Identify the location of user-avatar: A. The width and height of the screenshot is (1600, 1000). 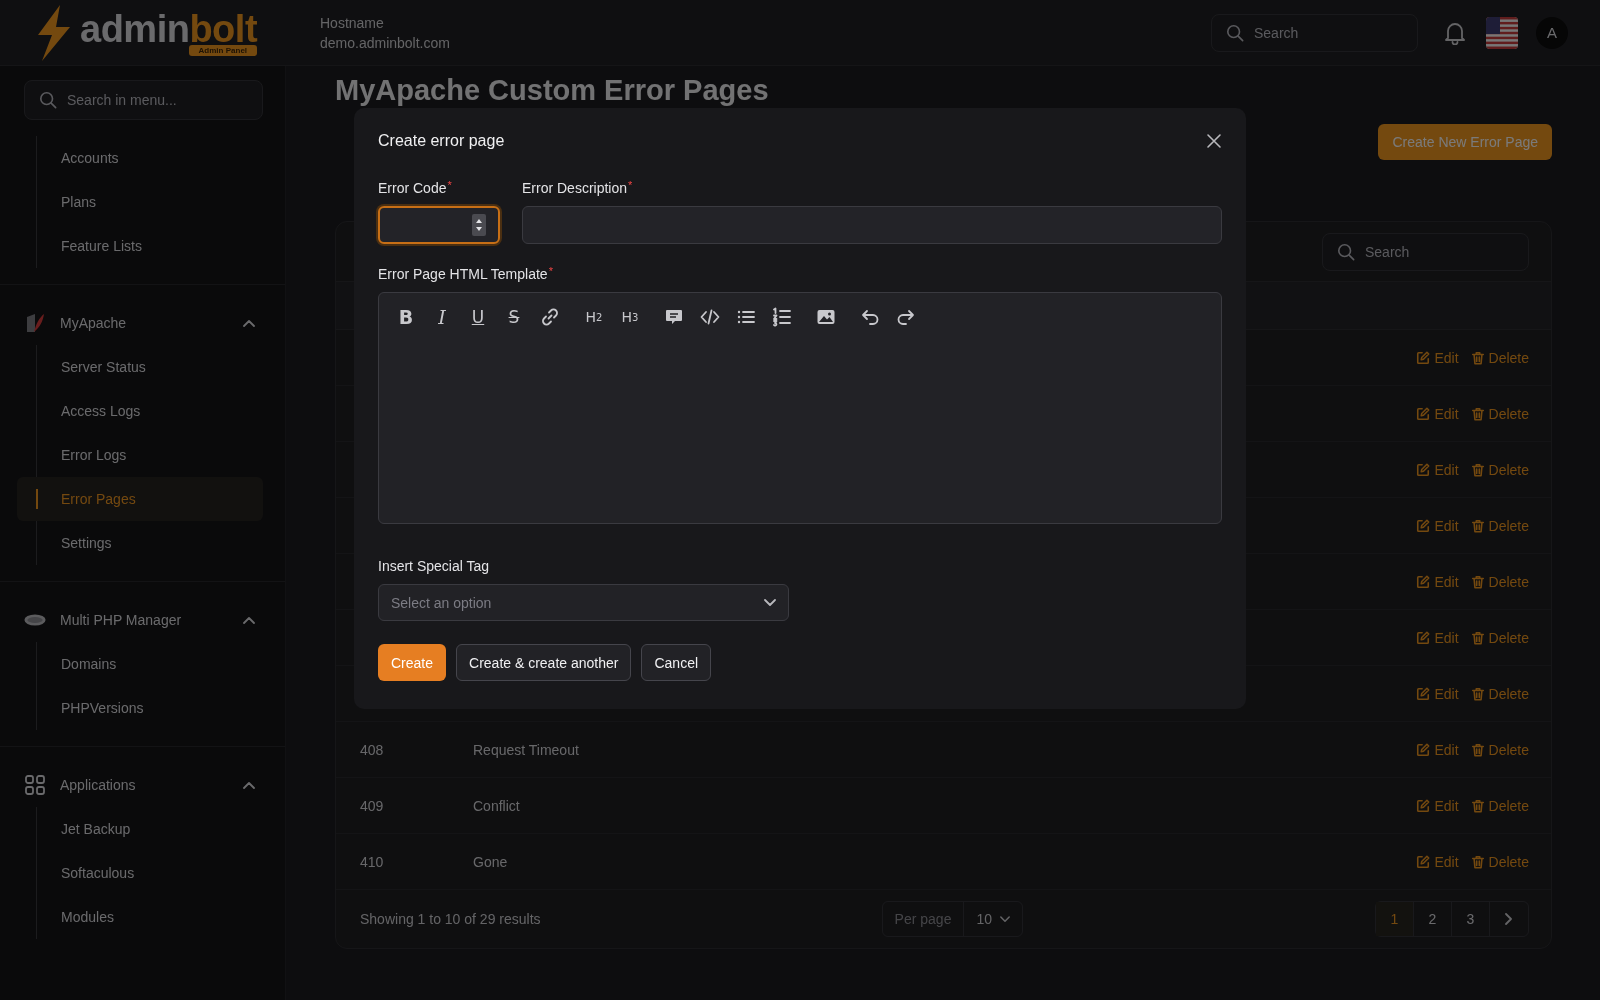
(1552, 32).